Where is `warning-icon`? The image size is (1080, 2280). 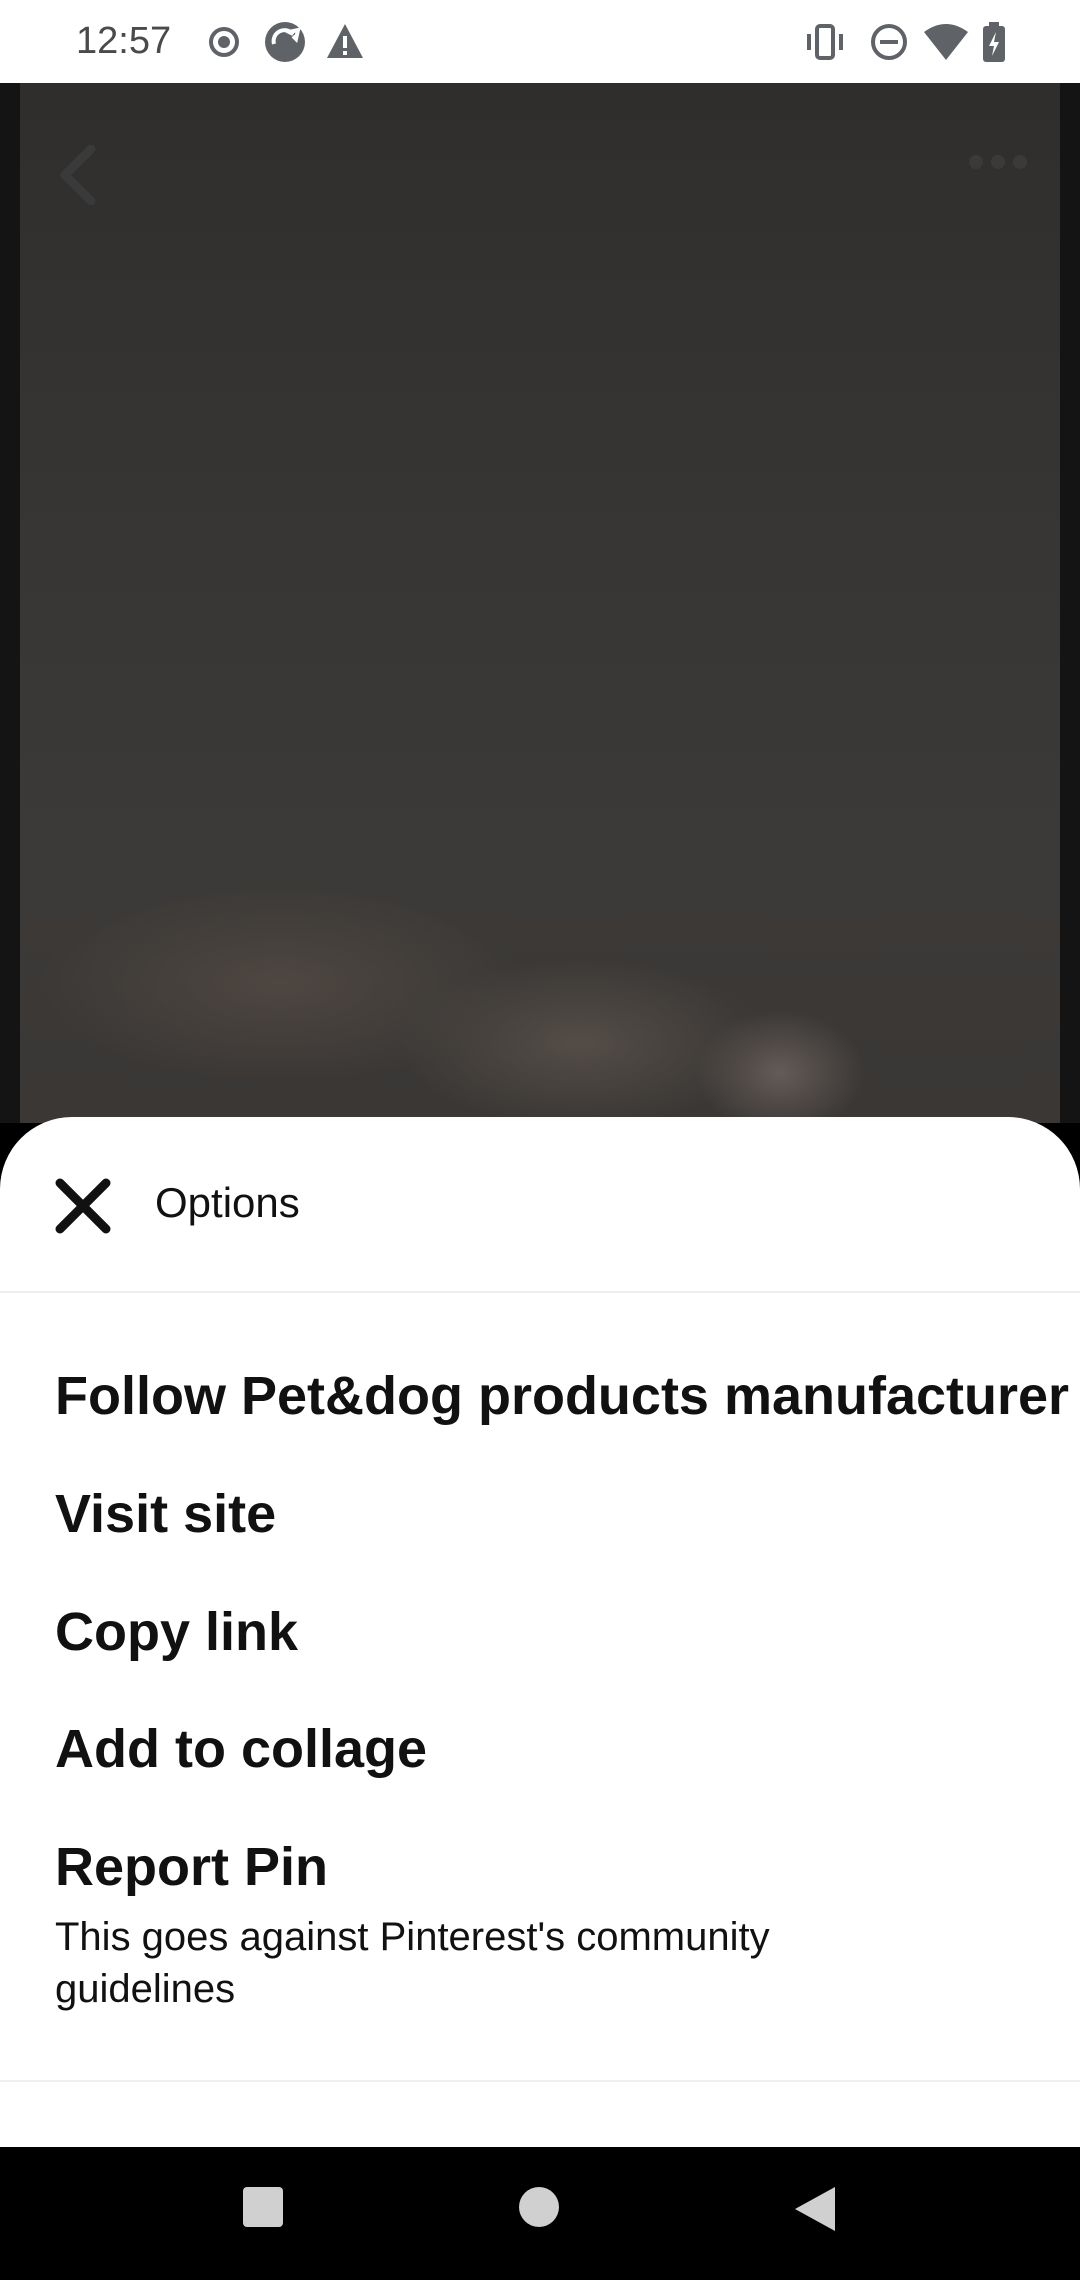
warning-icon is located at coordinates (345, 44).